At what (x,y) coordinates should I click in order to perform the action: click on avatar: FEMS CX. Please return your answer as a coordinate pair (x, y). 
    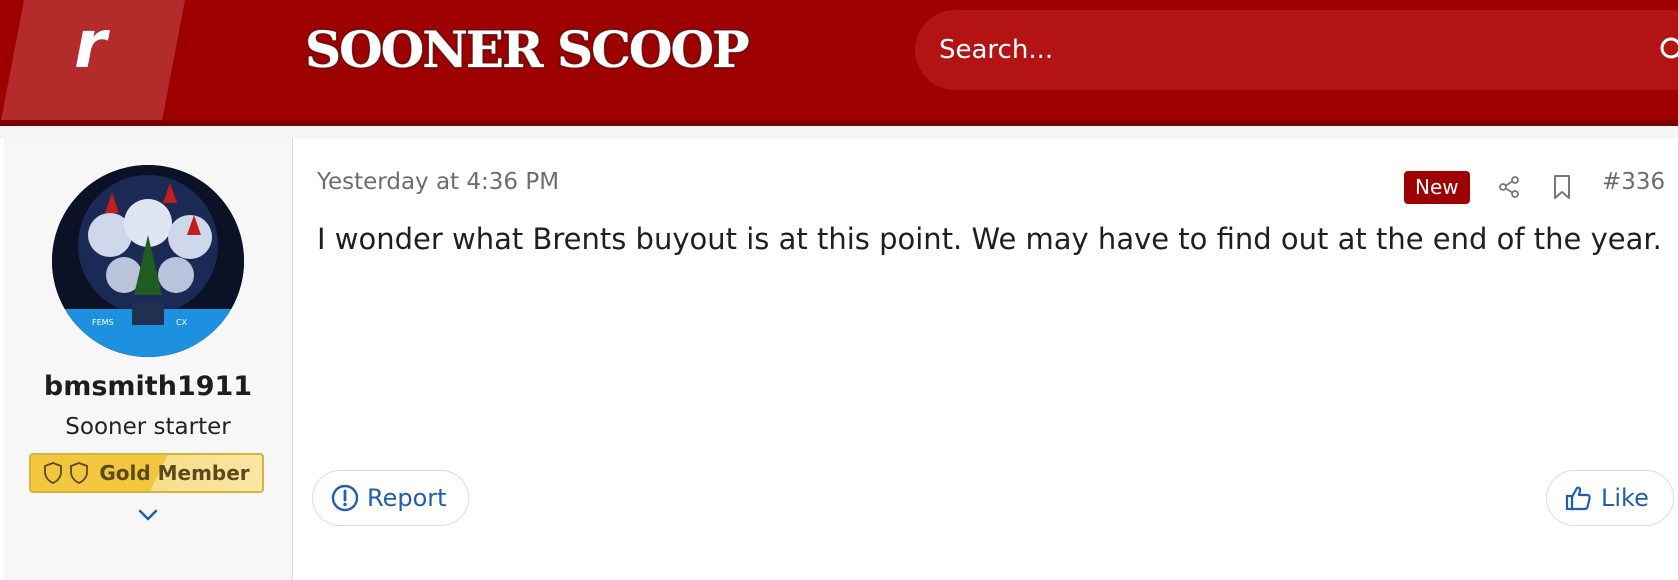
    Looking at the image, I should click on (148, 261).